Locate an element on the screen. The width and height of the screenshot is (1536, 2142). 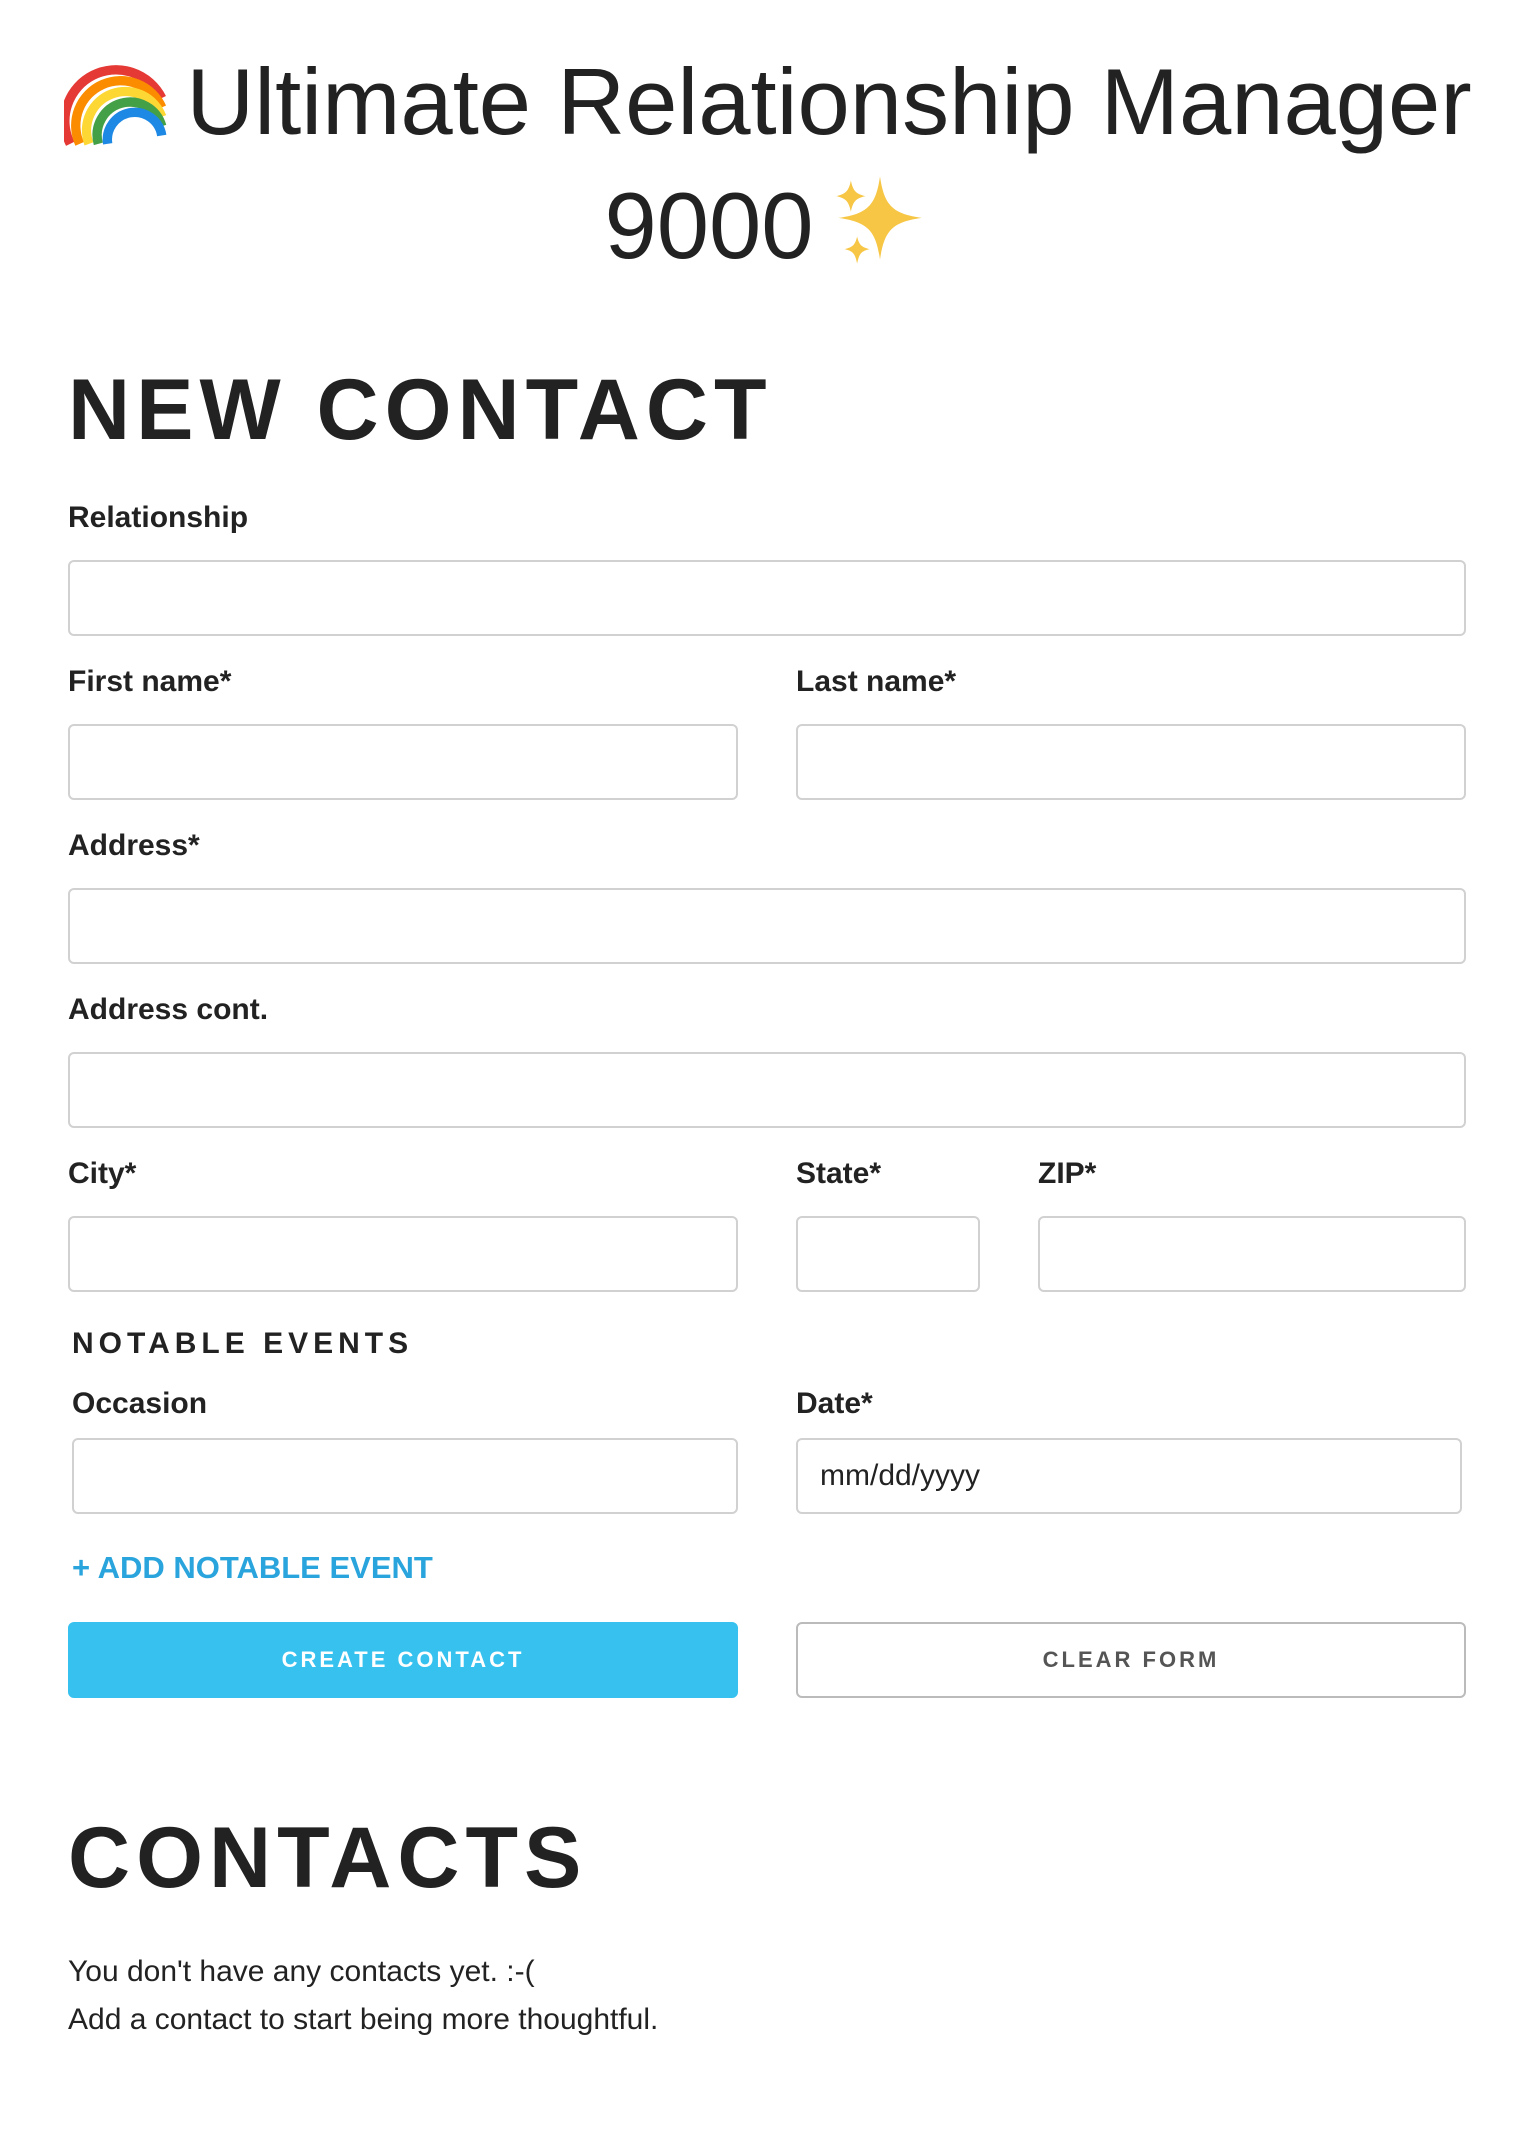
first-name-label: First name* is located at coordinates (150, 681).